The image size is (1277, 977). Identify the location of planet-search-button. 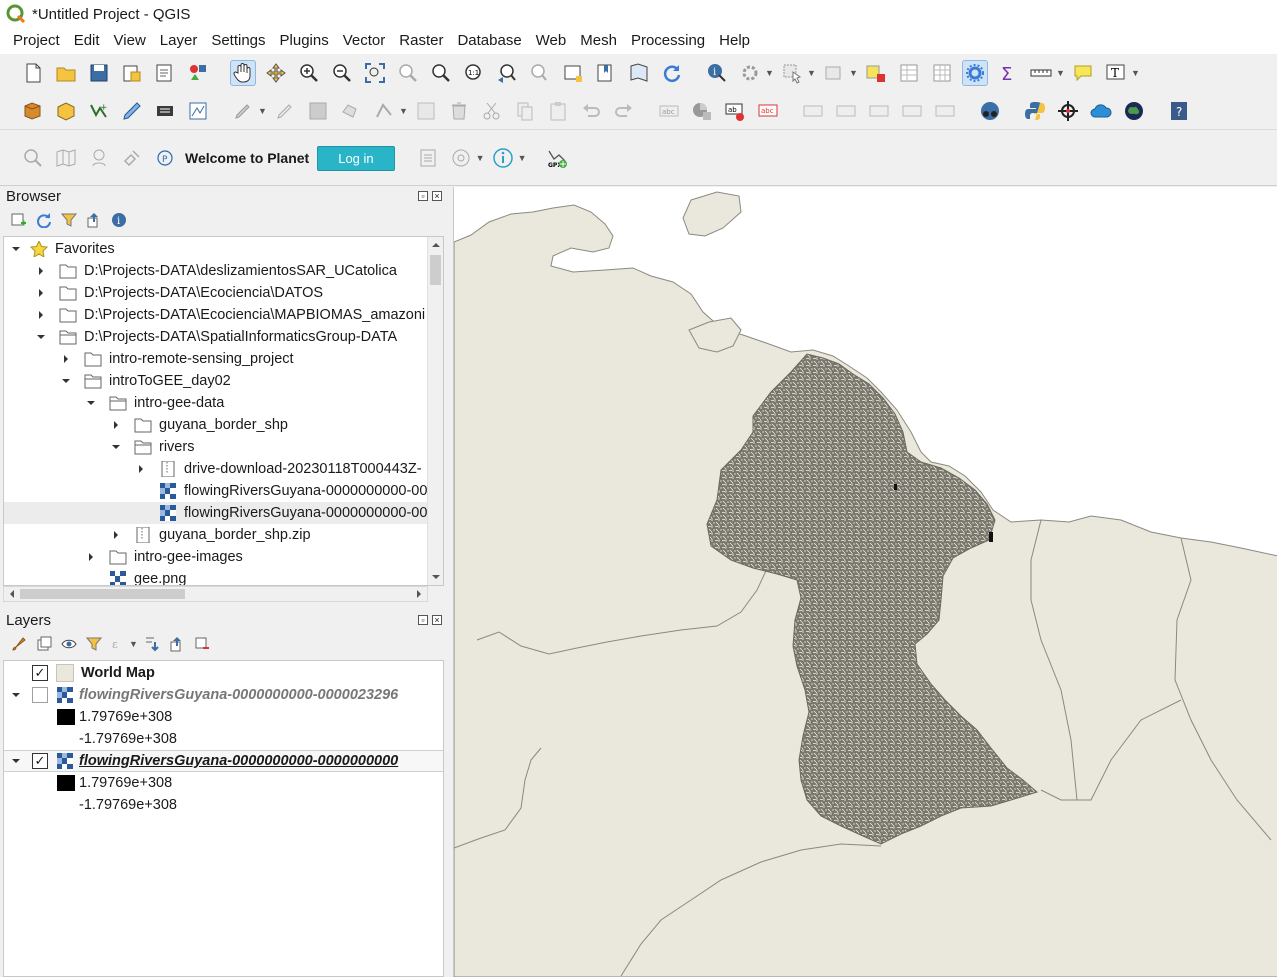
(33, 158).